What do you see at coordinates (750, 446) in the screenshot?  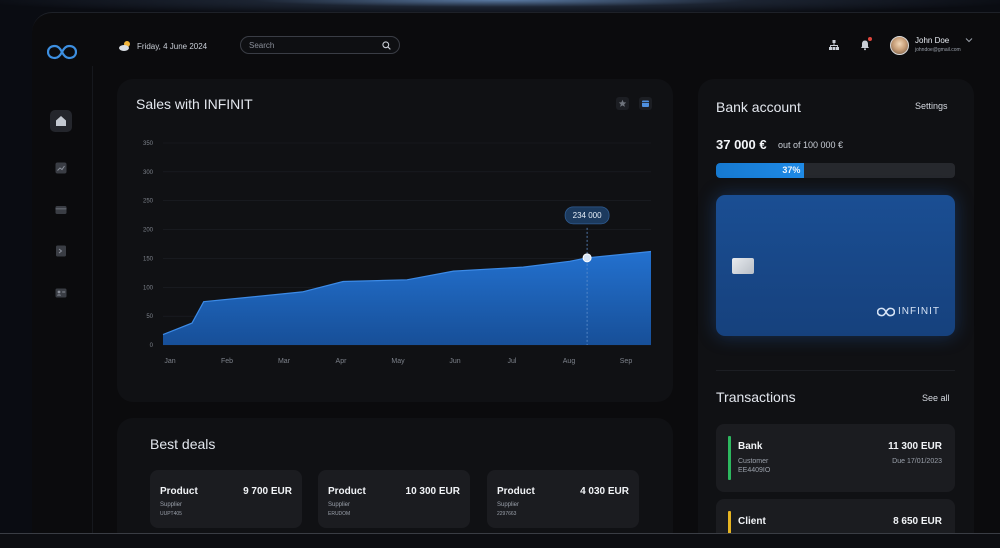 I see `transaction-name: Bank` at bounding box center [750, 446].